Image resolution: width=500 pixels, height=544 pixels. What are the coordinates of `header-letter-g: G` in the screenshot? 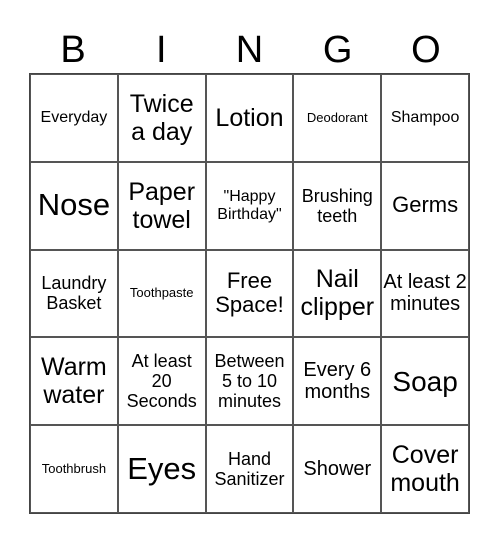 It's located at (337, 50).